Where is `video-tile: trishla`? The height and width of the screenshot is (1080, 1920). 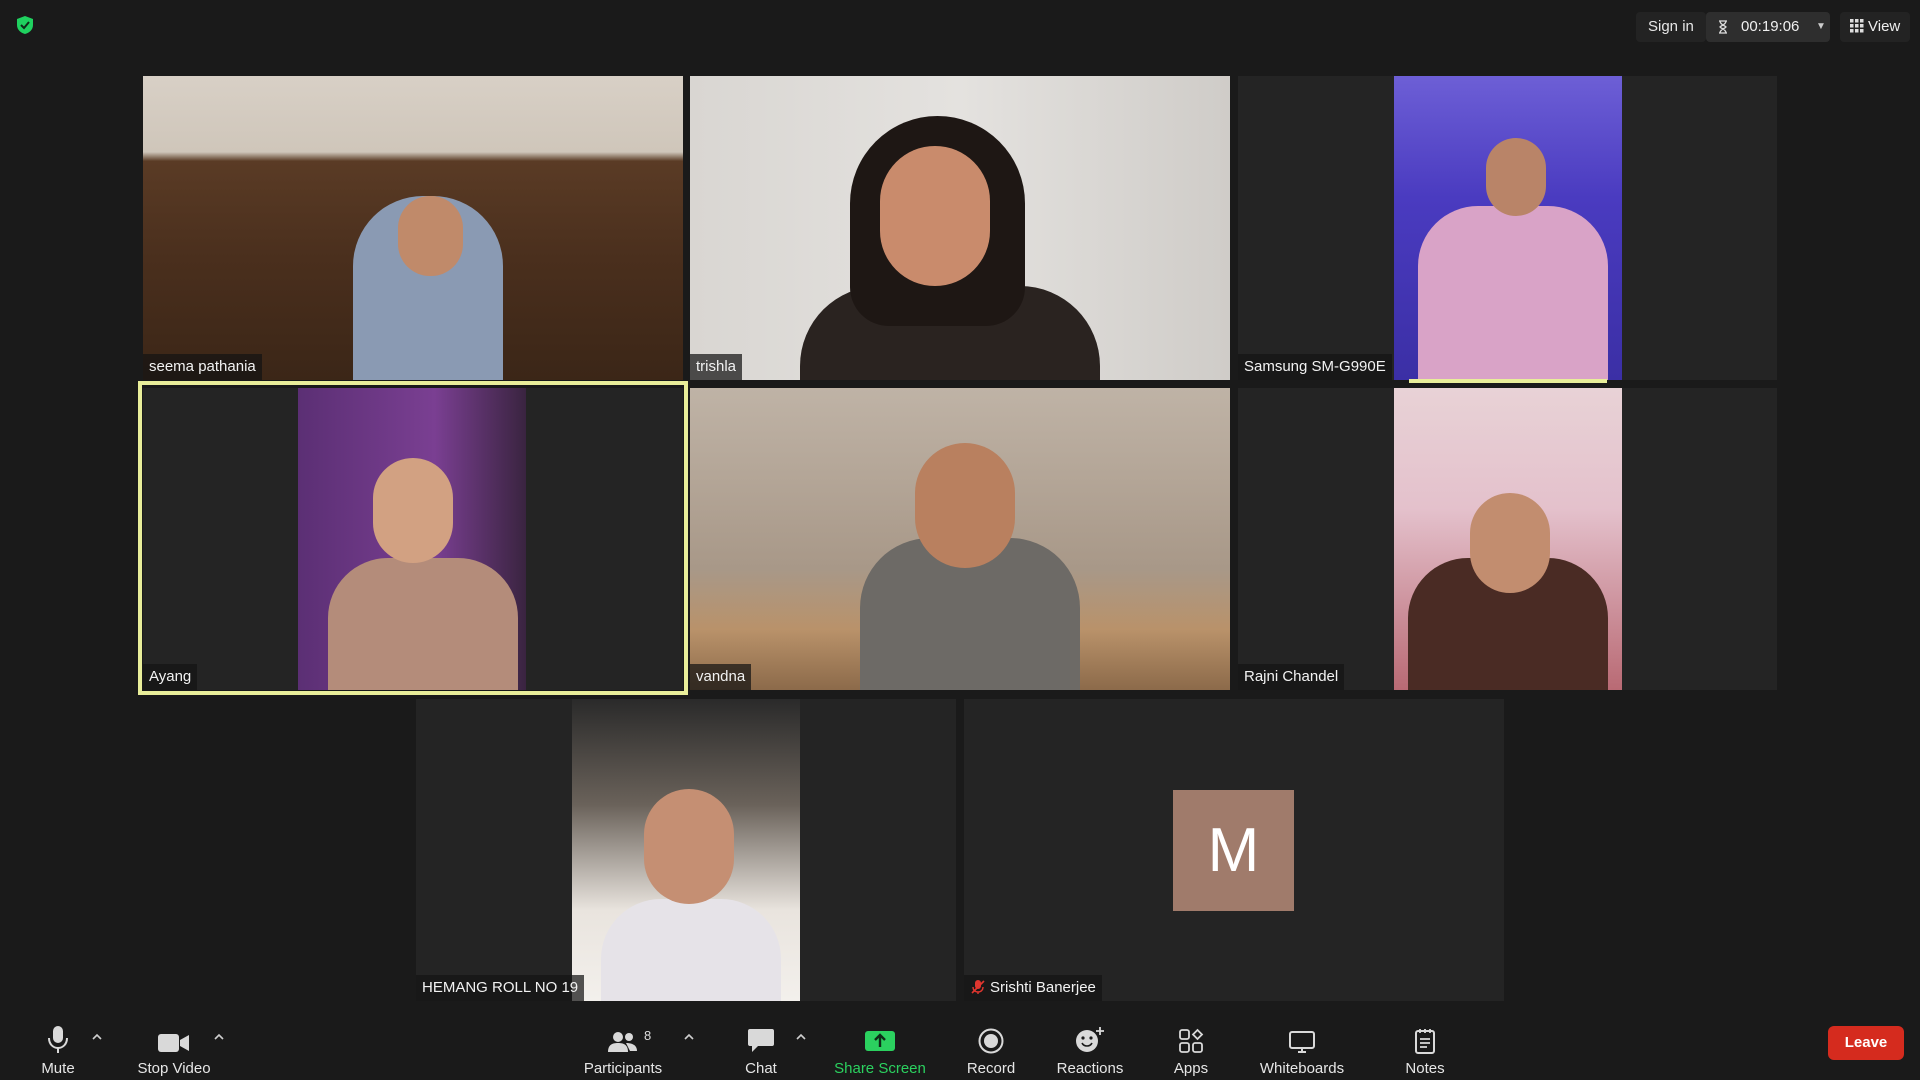
video-tile: trishla is located at coordinates (960, 228).